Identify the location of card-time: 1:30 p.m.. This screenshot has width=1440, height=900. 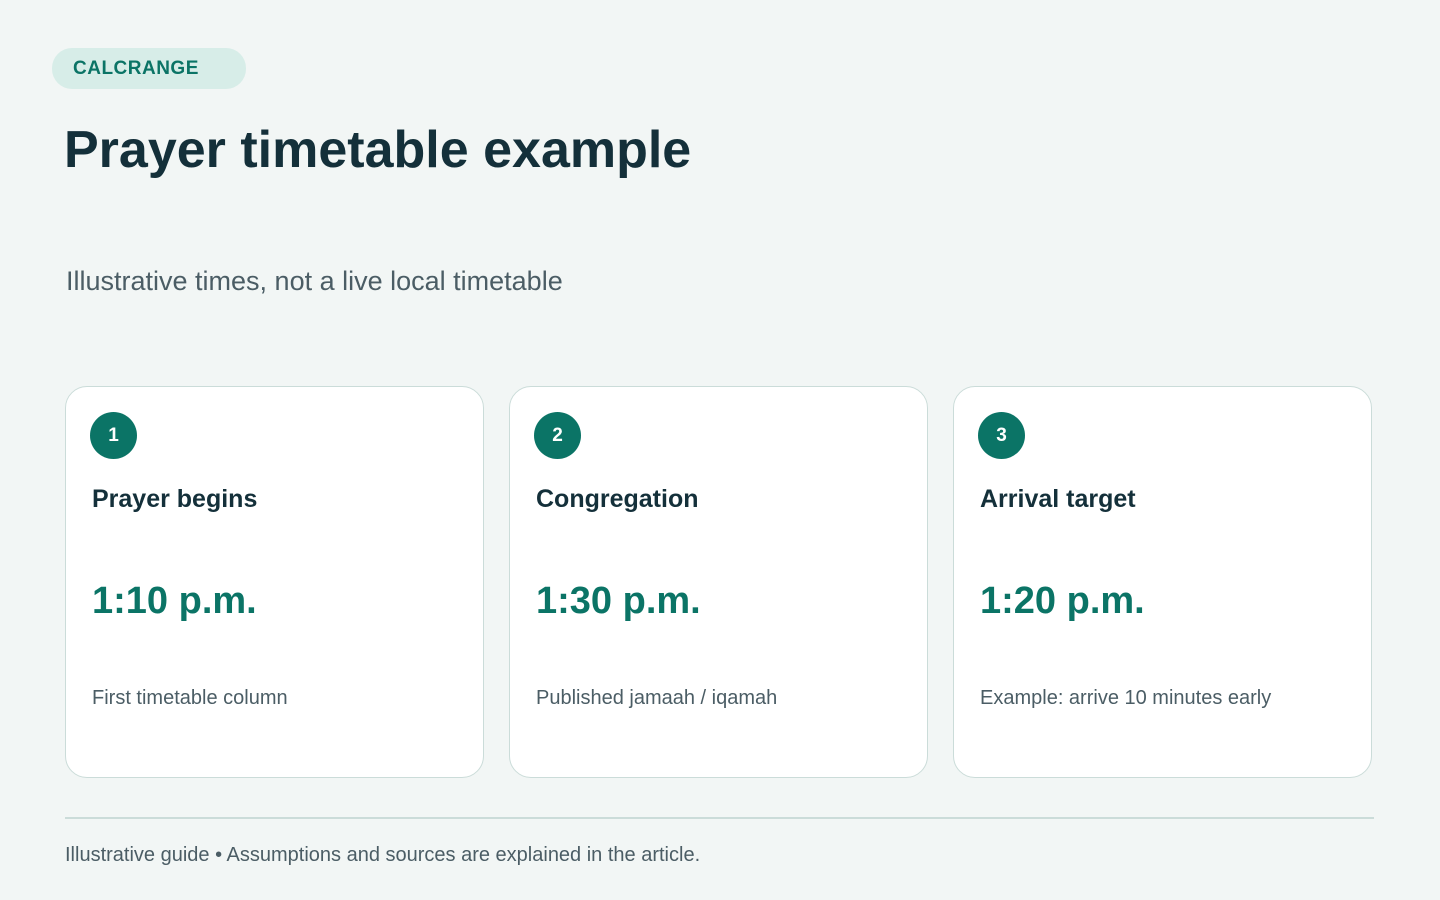
(618, 601).